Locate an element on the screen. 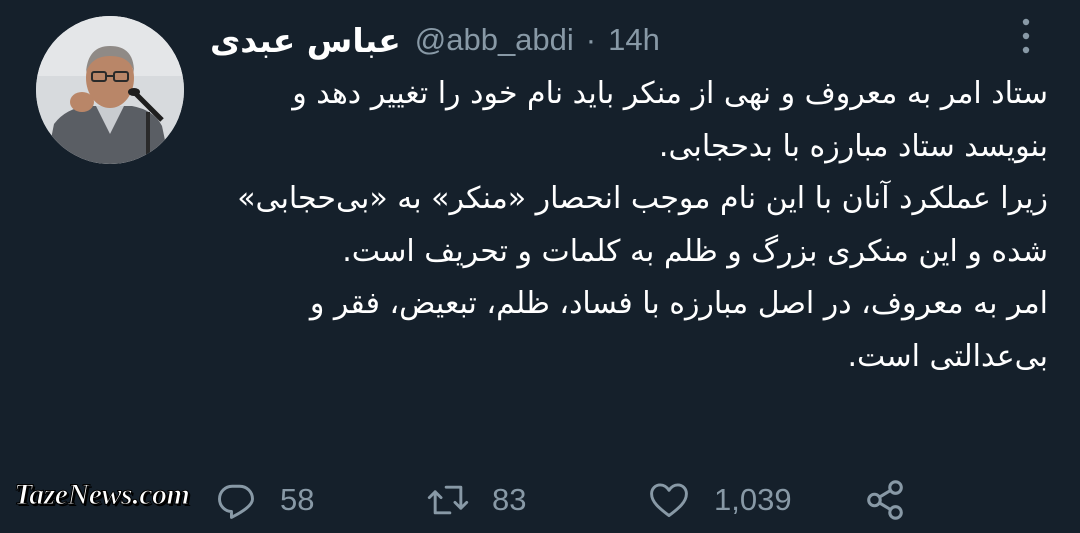 Image resolution: width=1080 pixels, height=533 pixels. more-vertical-icon is located at coordinates (1026, 36).